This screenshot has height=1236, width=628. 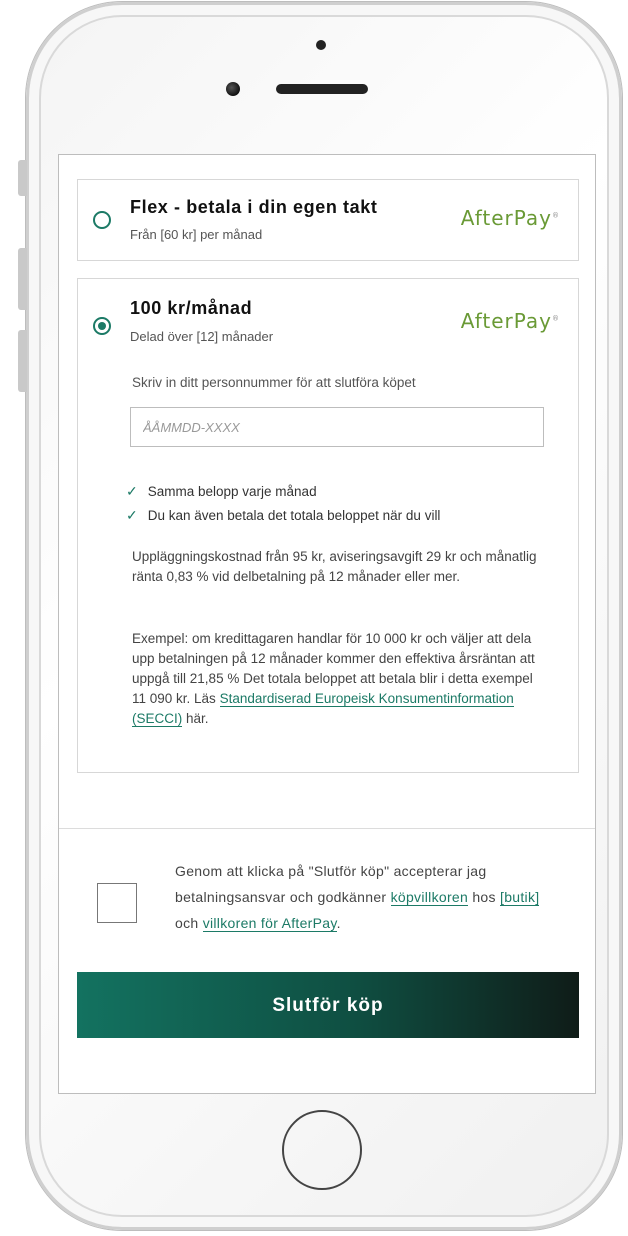 What do you see at coordinates (254, 207) in the screenshot?
I see `option-title: Flex - betala i din egen takt` at bounding box center [254, 207].